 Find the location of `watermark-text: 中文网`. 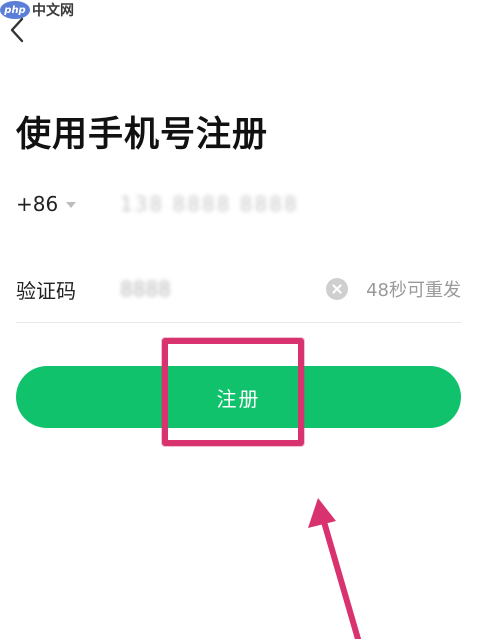

watermark-text: 中文网 is located at coordinates (53, 11).